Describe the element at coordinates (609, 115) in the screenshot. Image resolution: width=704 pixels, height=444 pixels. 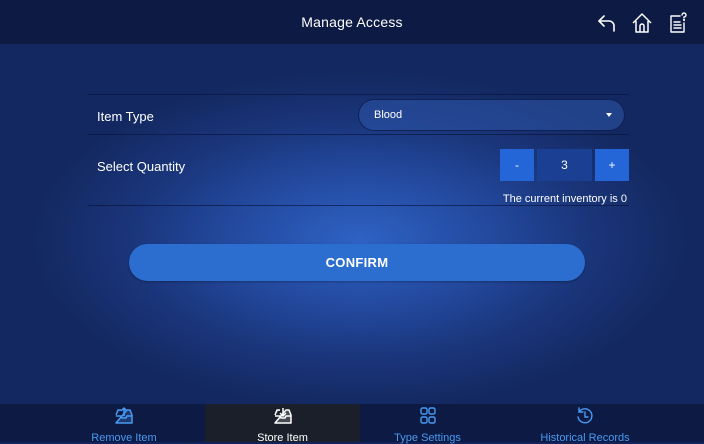
I see `chevron-down-icon` at that location.